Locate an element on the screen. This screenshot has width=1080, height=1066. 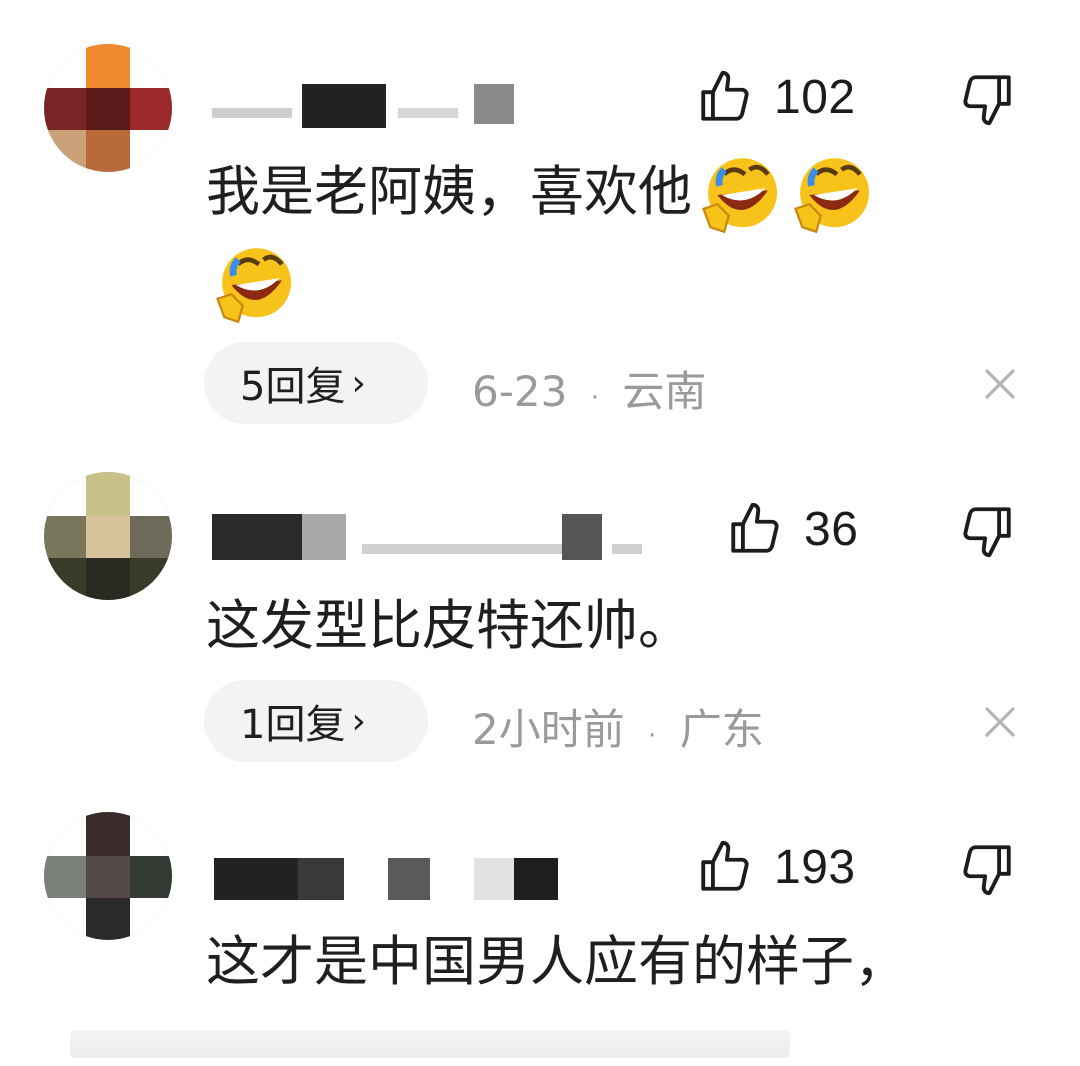
comment-time: 2小时前 is located at coordinates (548, 729).